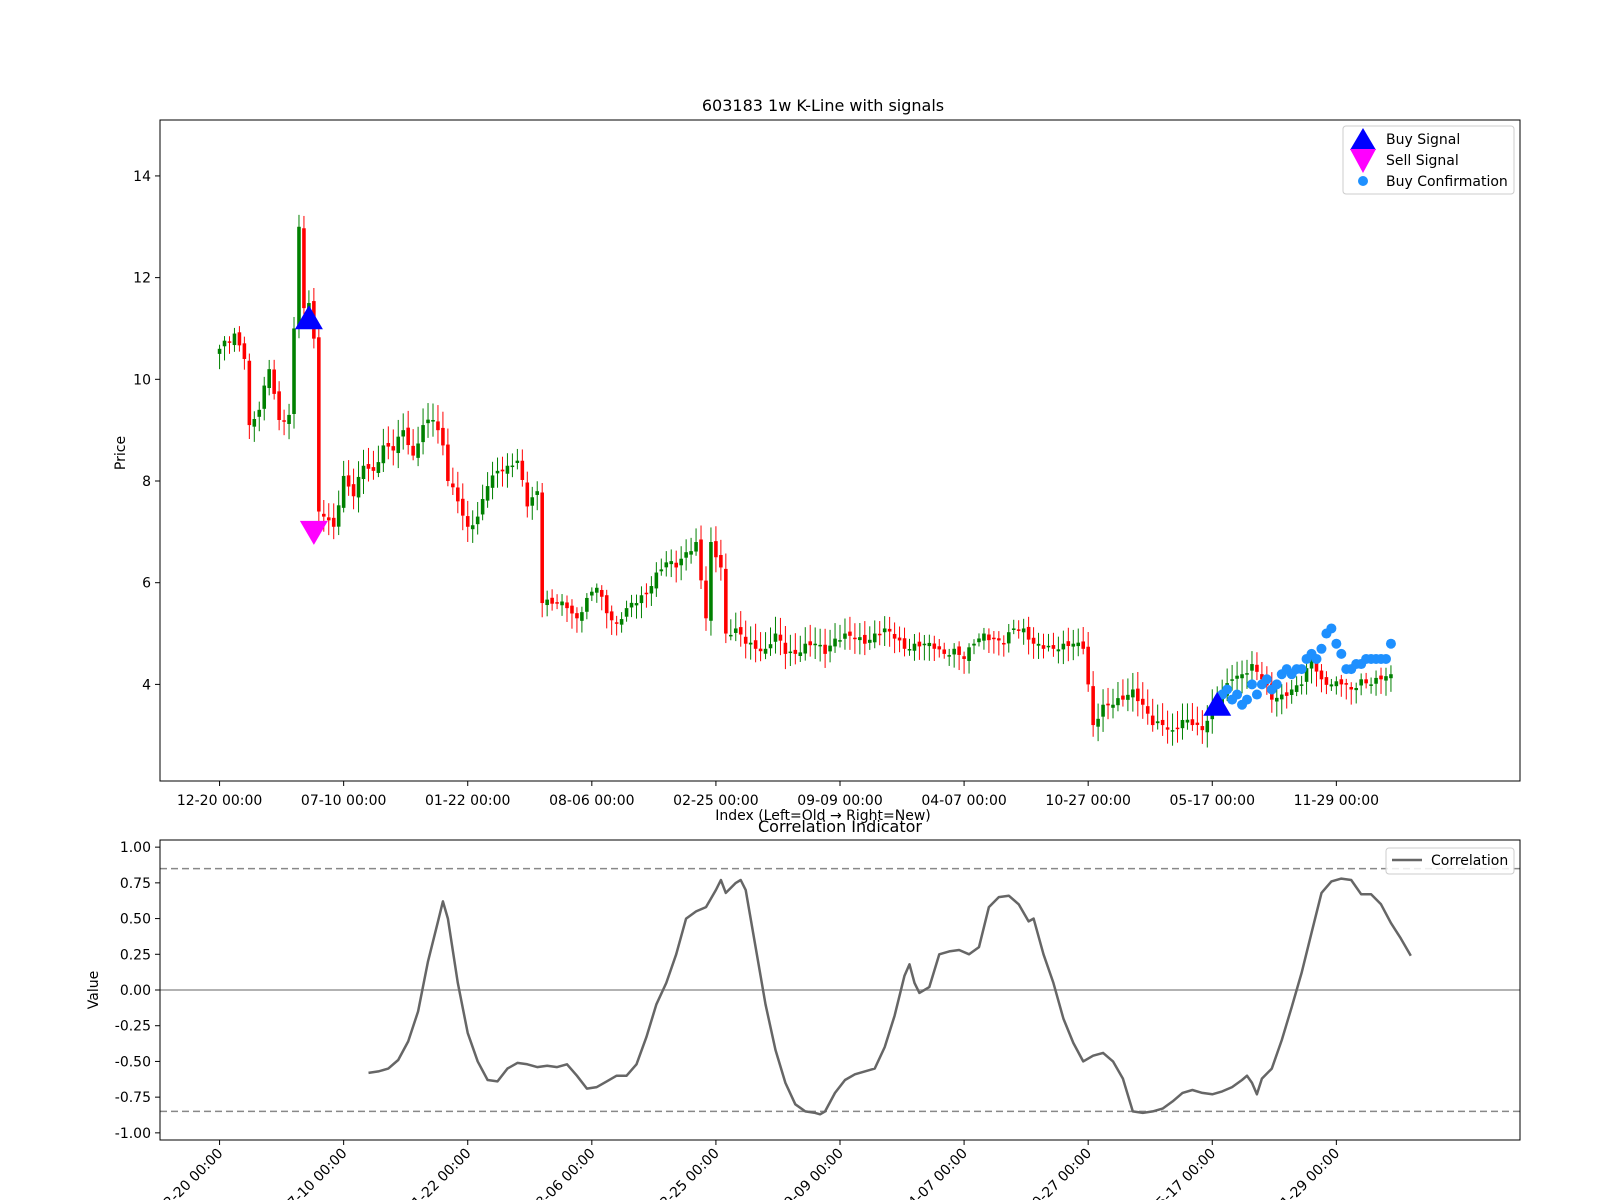  What do you see at coordinates (1450, 861) in the screenshot?
I see `correlation-legend: Correlation` at bounding box center [1450, 861].